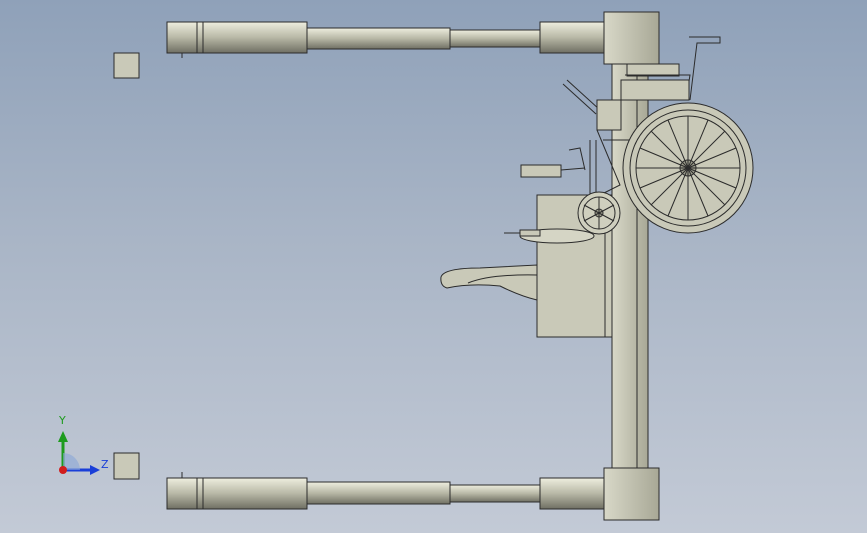  I want to click on reference-cube-top, so click(126, 65).